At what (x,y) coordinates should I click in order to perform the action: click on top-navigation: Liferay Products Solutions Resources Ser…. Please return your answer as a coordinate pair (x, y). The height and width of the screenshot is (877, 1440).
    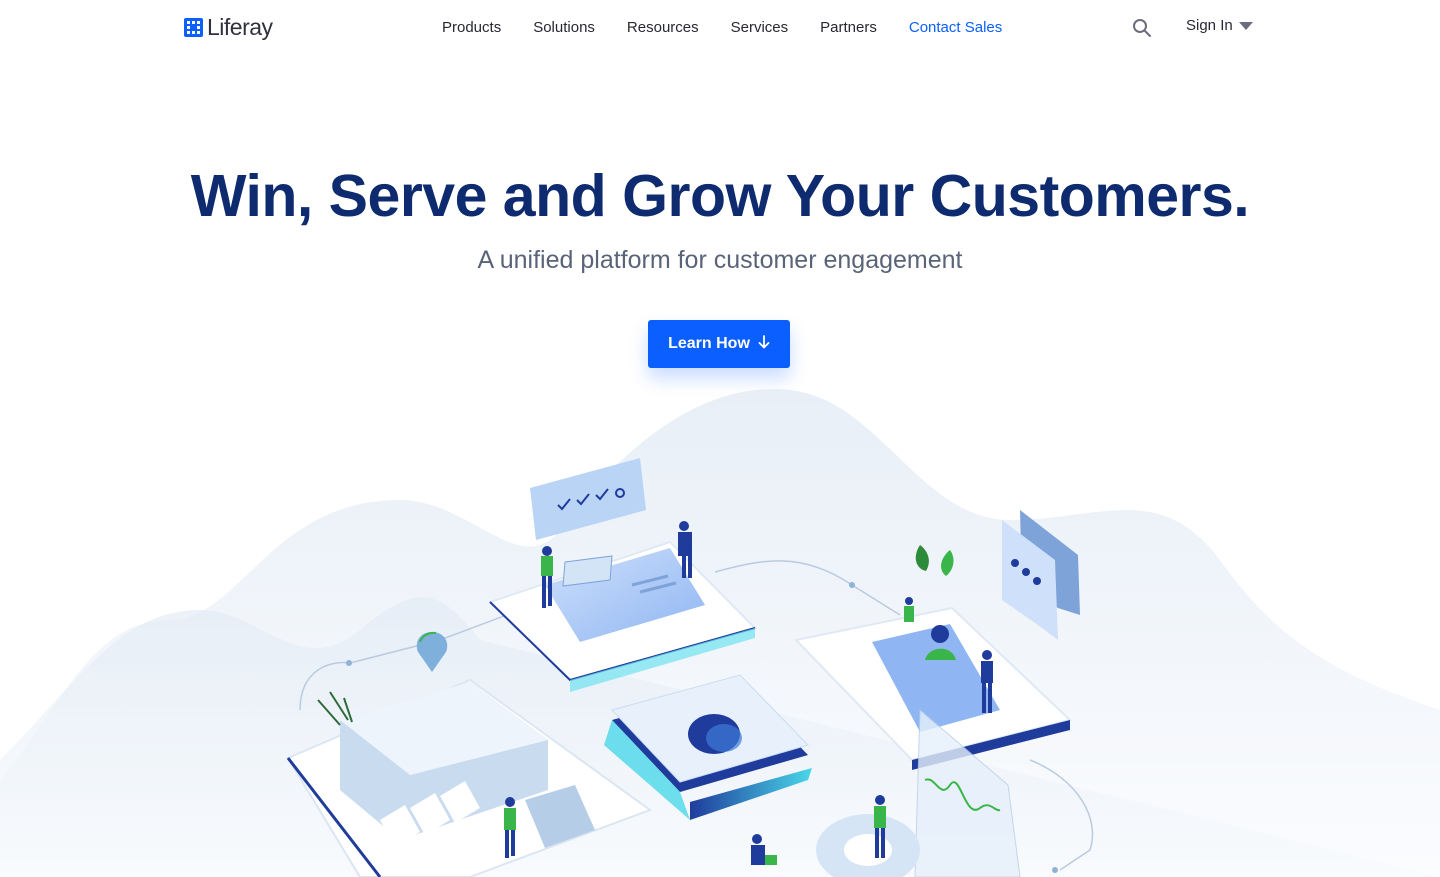
    Looking at the image, I should click on (720, 28).